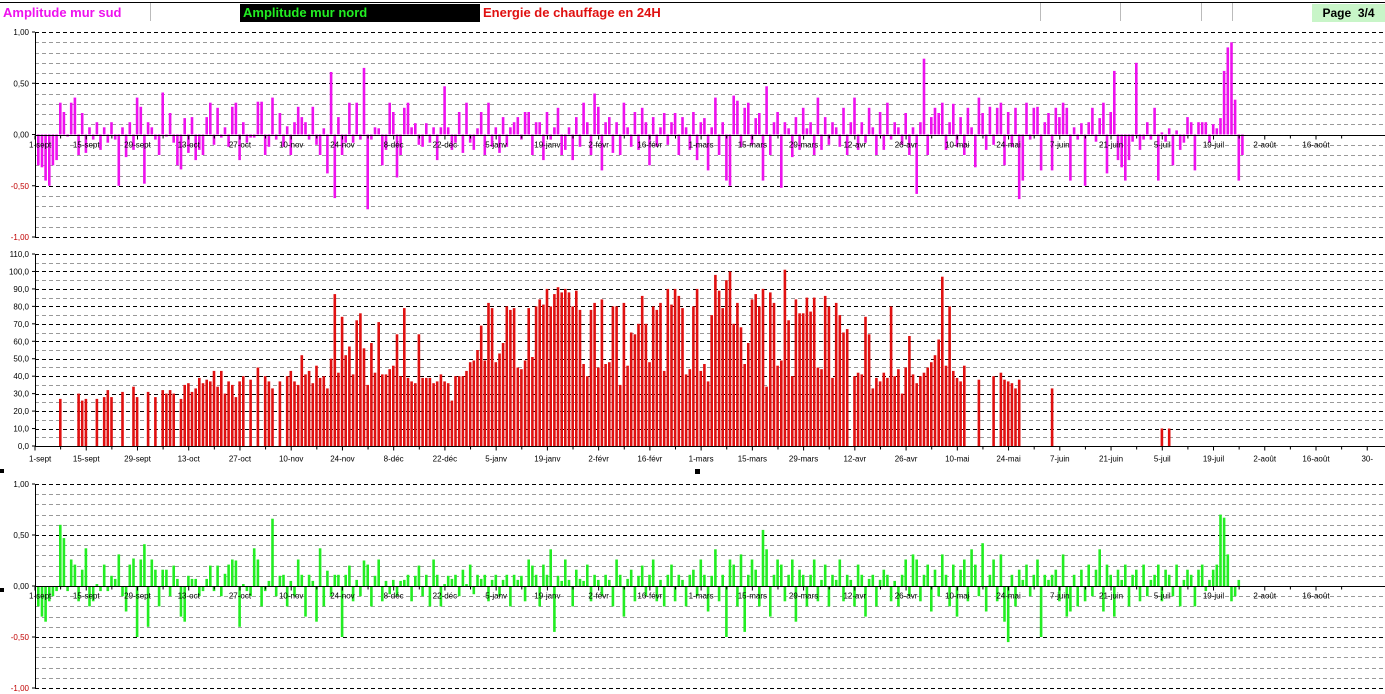 The height and width of the screenshot is (694, 1385). I want to click on y-tick-label: 0,50, so click(21, 535).